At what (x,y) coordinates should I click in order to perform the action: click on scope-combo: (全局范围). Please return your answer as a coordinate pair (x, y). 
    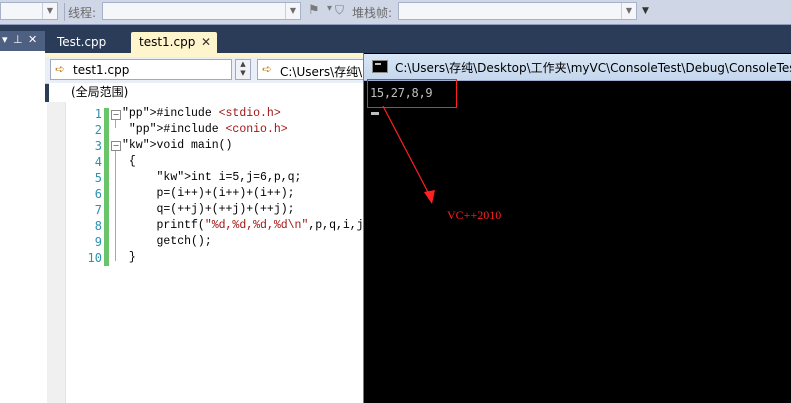
    Looking at the image, I should click on (207, 93).